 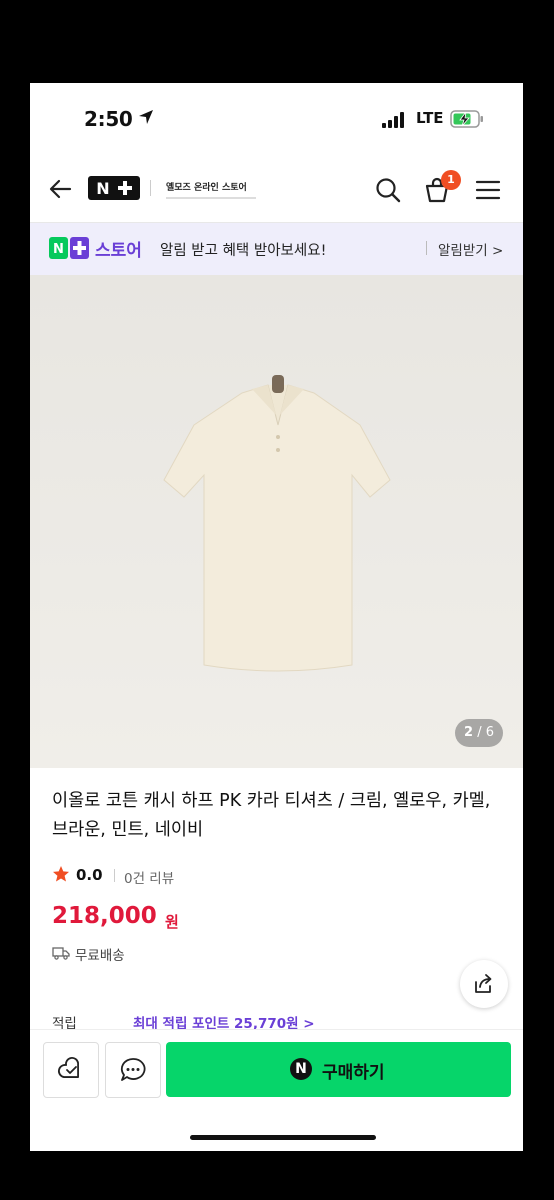 I want to click on location-arrow-icon, so click(x=146, y=117).